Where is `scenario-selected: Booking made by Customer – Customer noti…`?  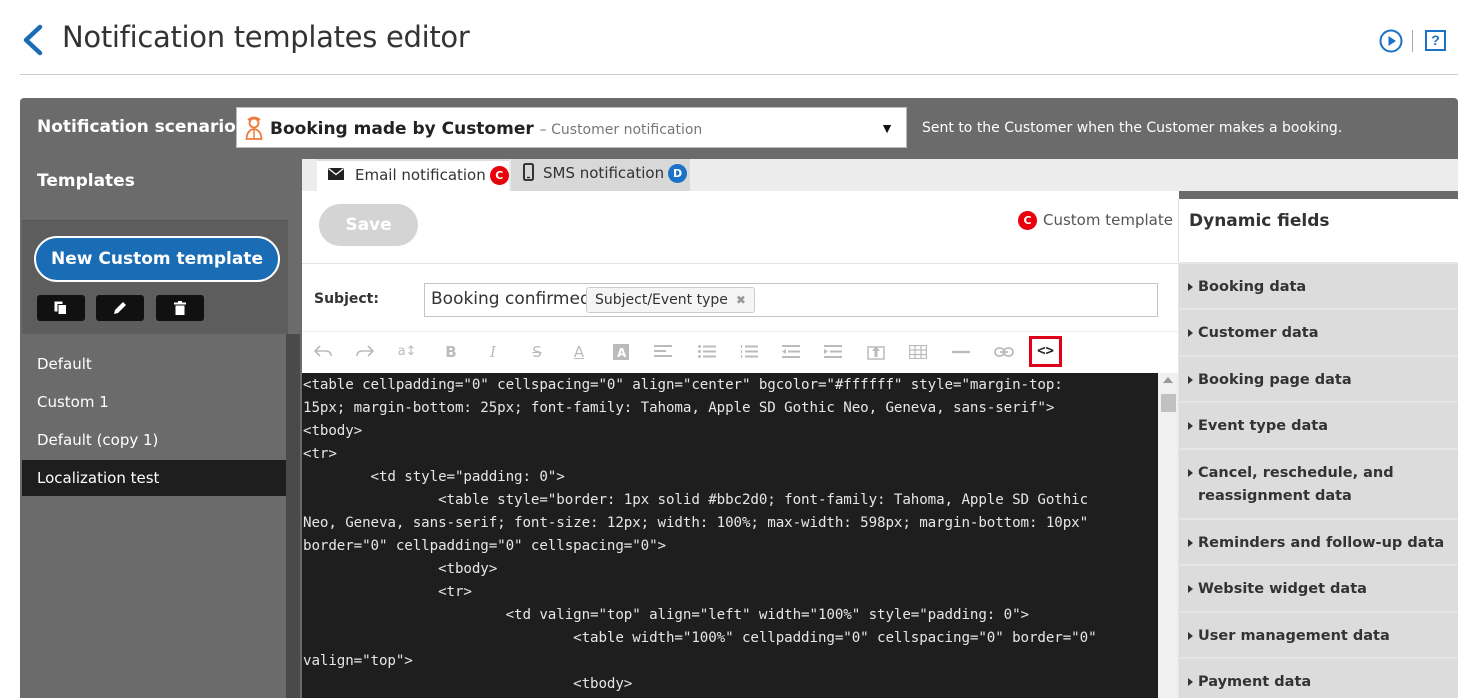 scenario-selected: Booking made by Customer – Customer noti… is located at coordinates (486, 129).